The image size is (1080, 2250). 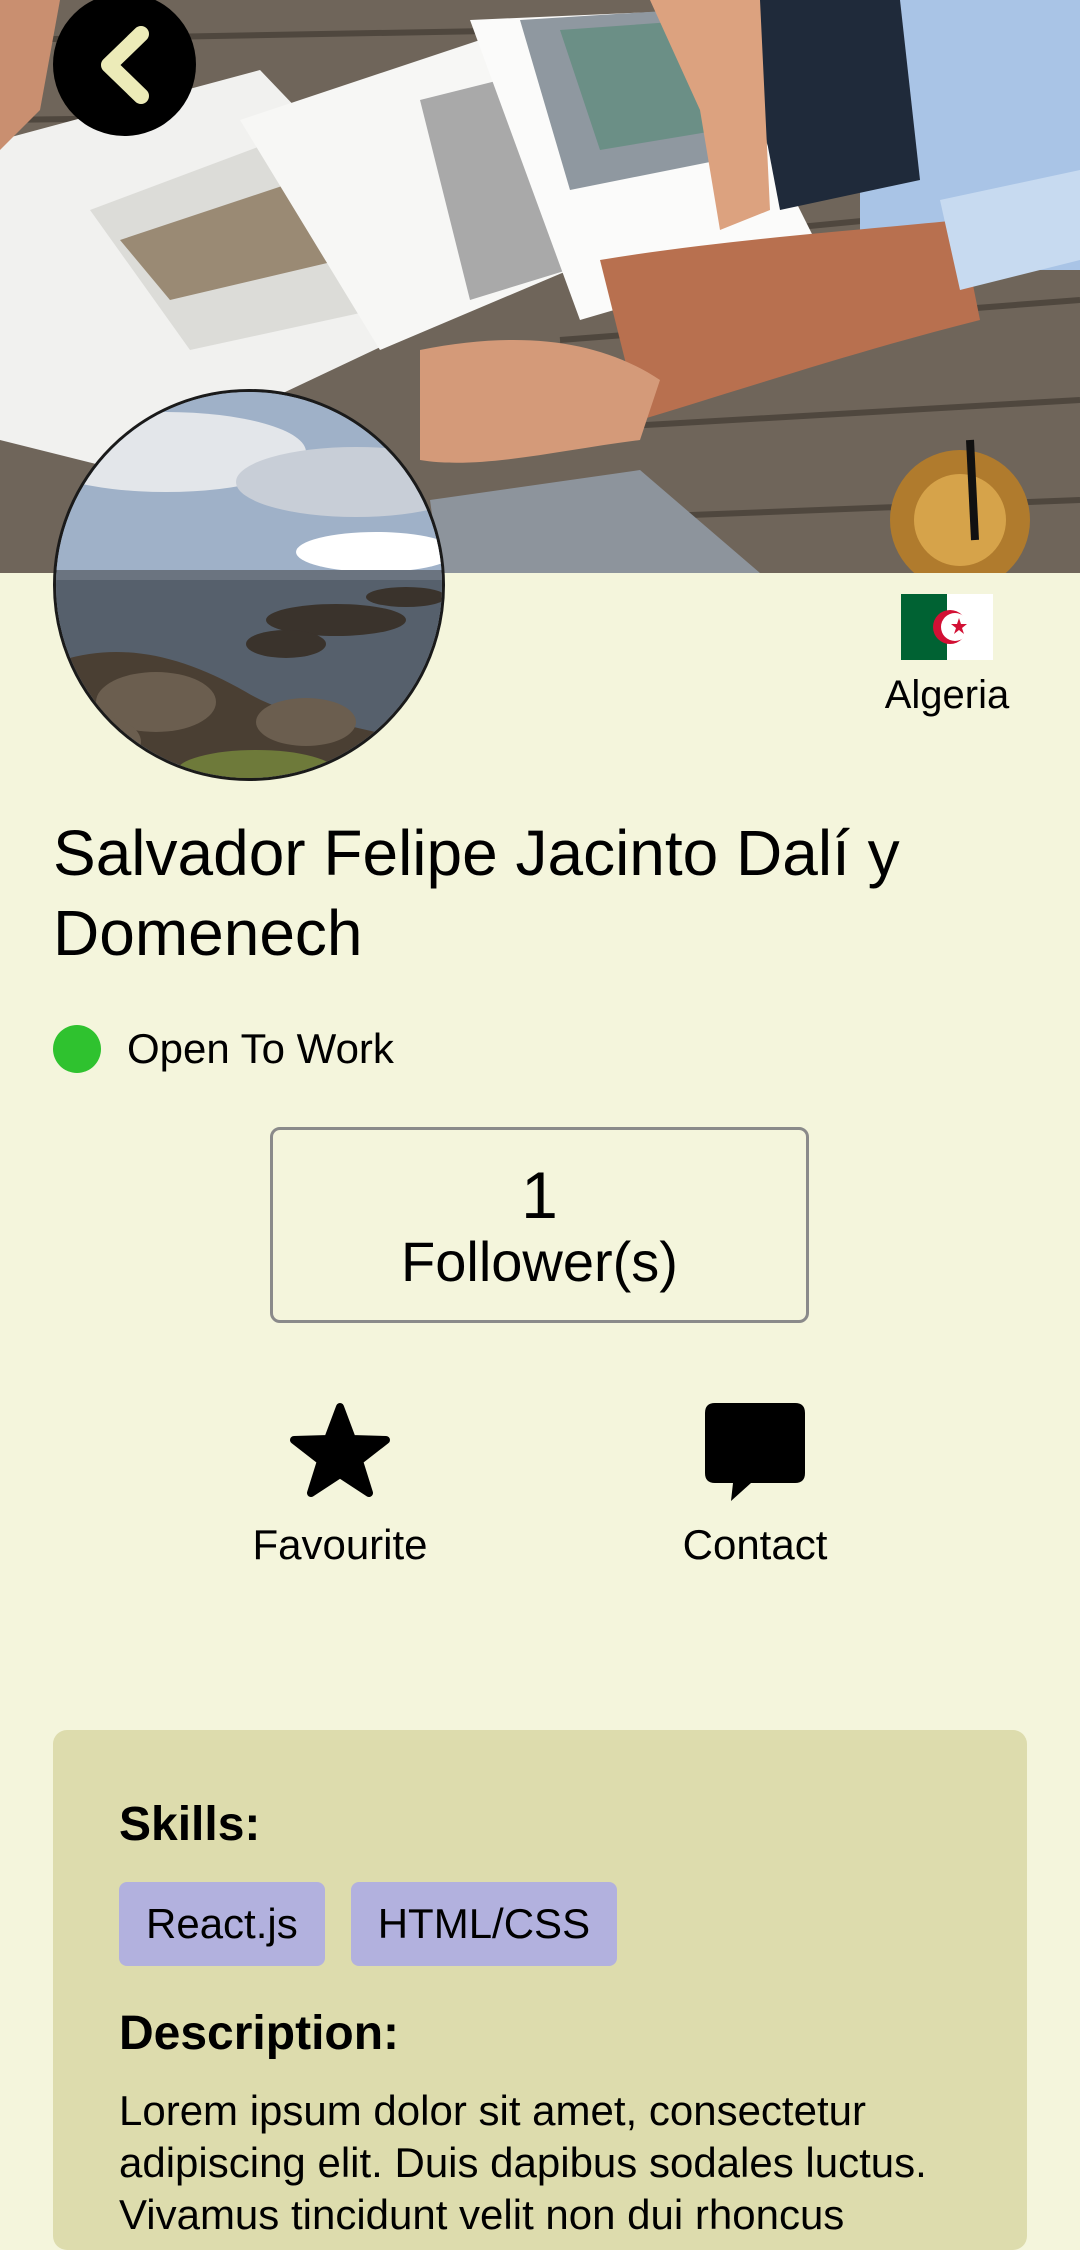 I want to click on followers-box: 1 Follower(s), so click(x=539, y=1225).